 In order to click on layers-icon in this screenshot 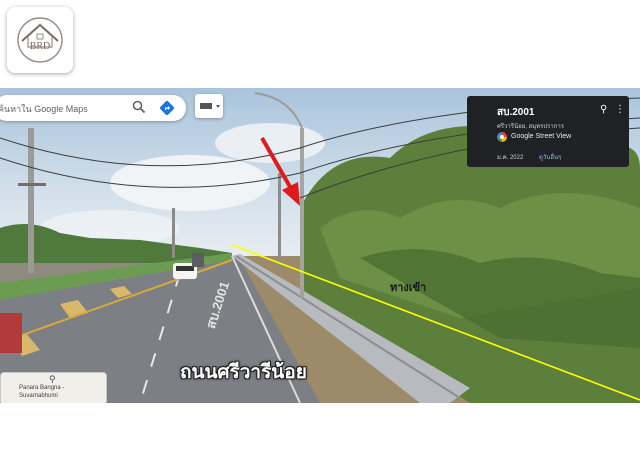, I will do `click(210, 106)`.